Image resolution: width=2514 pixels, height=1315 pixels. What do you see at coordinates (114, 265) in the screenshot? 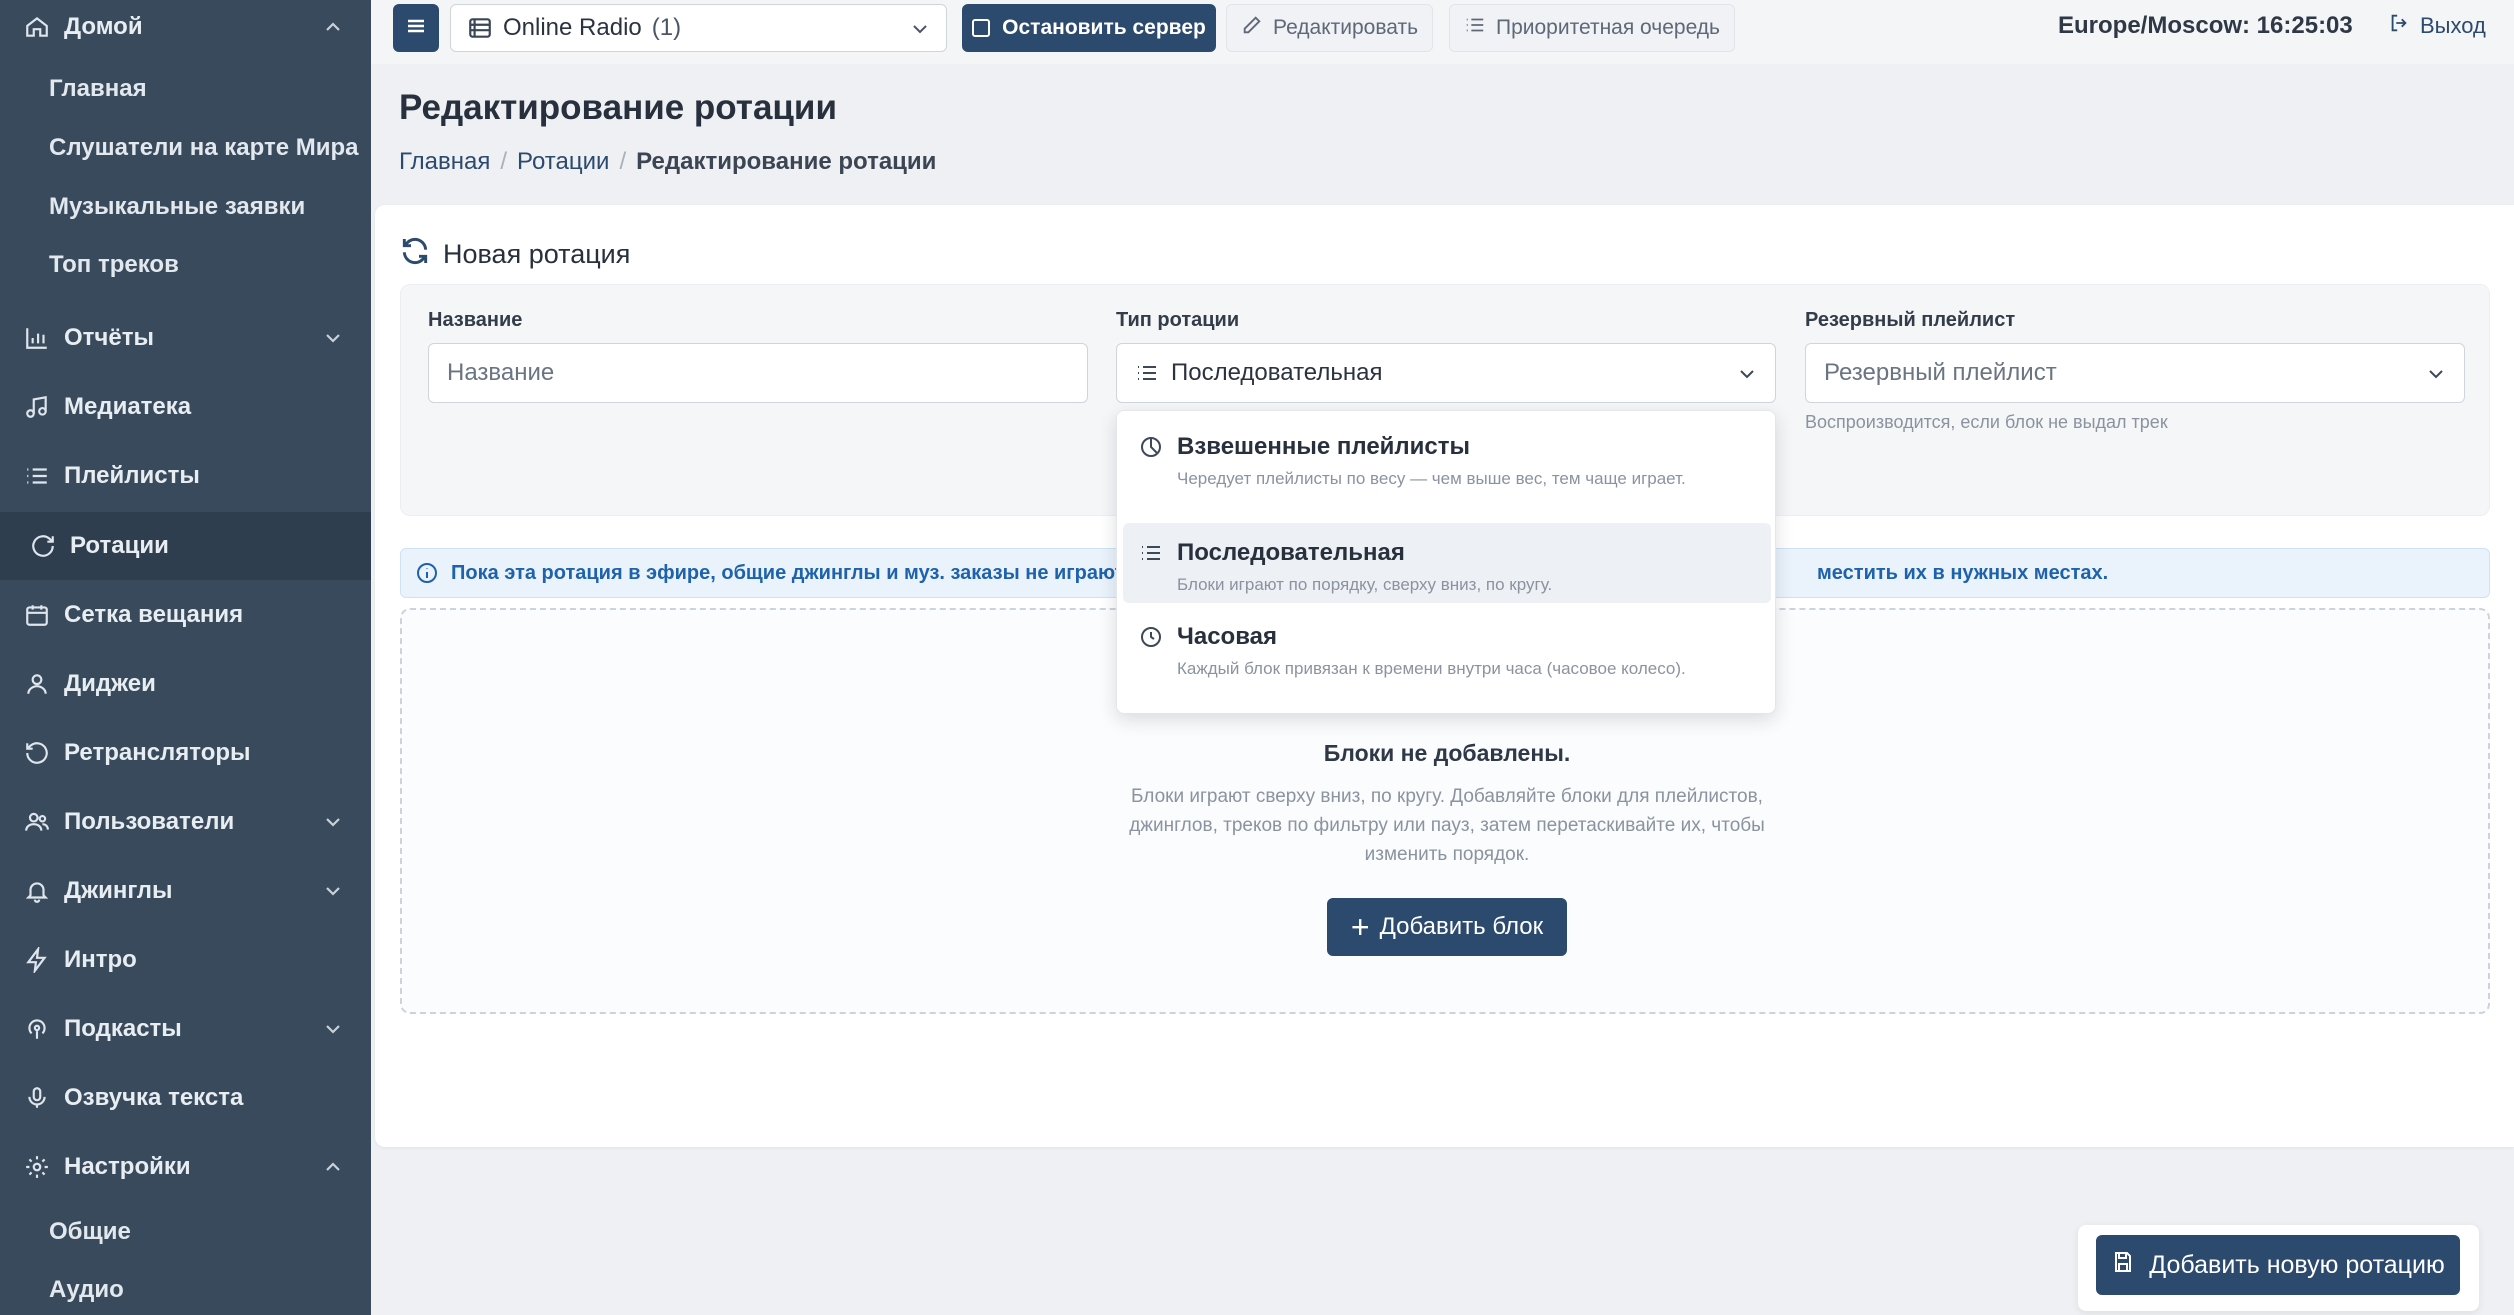
I see `sidebar-subitem-top-tracks: Топ треков` at bounding box center [114, 265].